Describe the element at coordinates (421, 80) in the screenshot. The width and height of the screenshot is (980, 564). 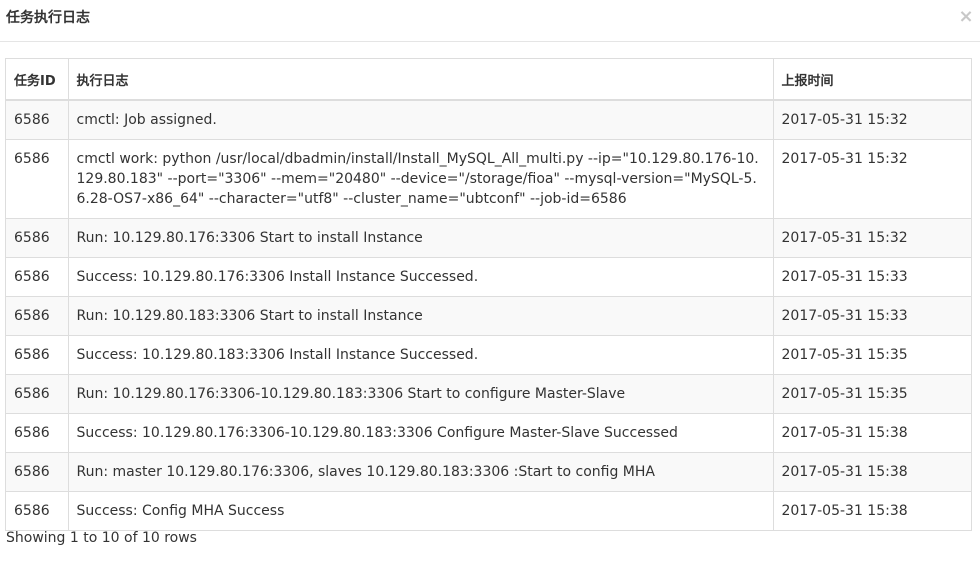
I see `column-header-log: 执行日志` at that location.